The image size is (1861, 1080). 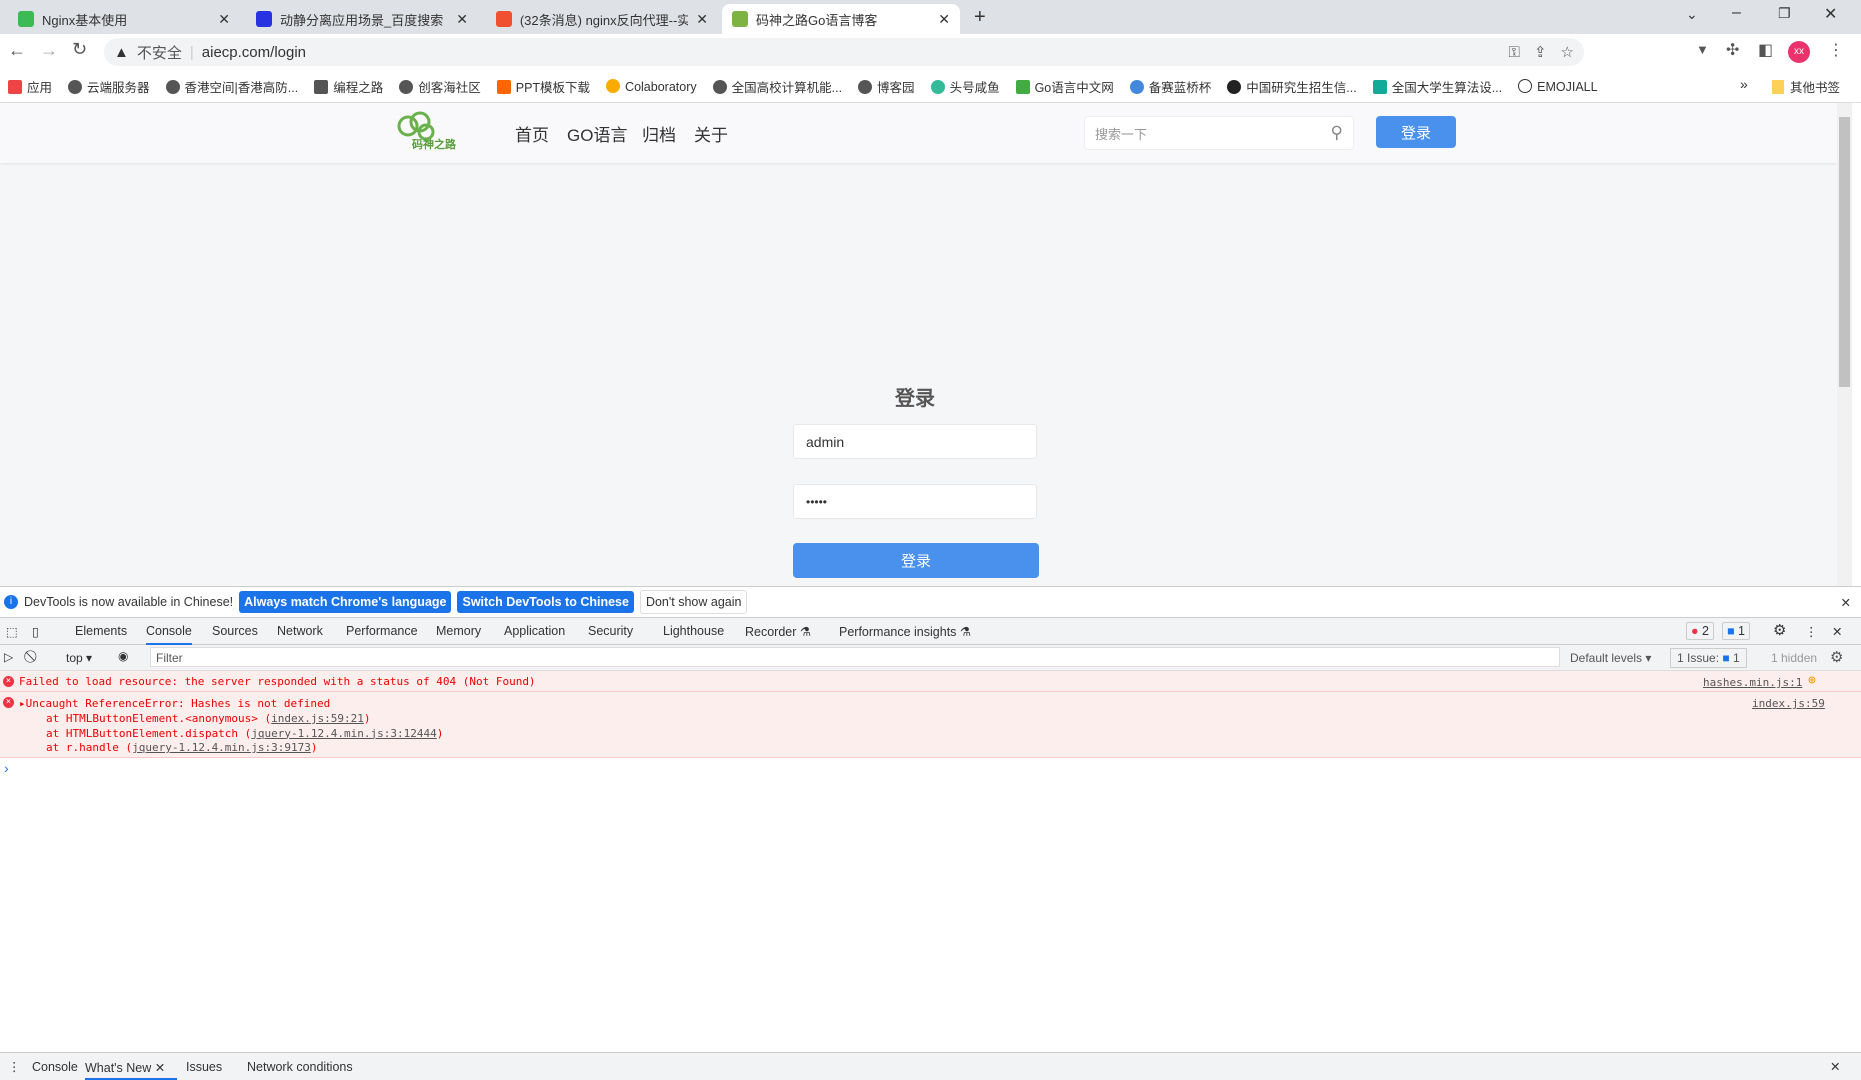 I want to click on site-logo: 码神之路, so click(x=427, y=131).